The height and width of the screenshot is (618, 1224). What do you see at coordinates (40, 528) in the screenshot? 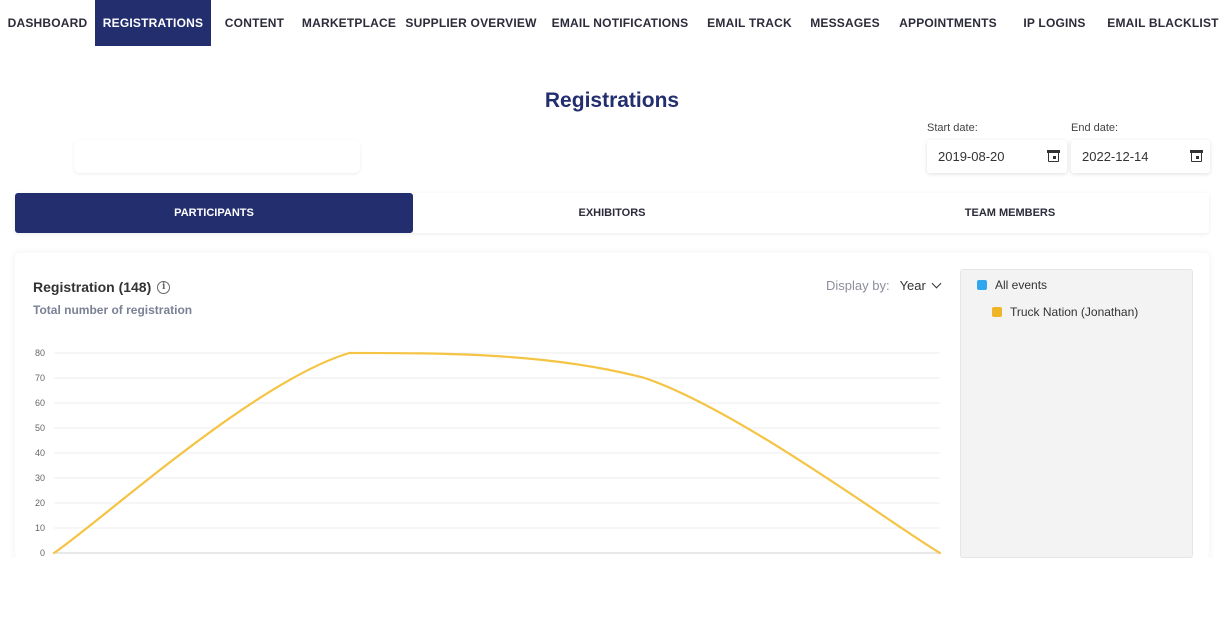
I see `y-tick-label: 10` at bounding box center [40, 528].